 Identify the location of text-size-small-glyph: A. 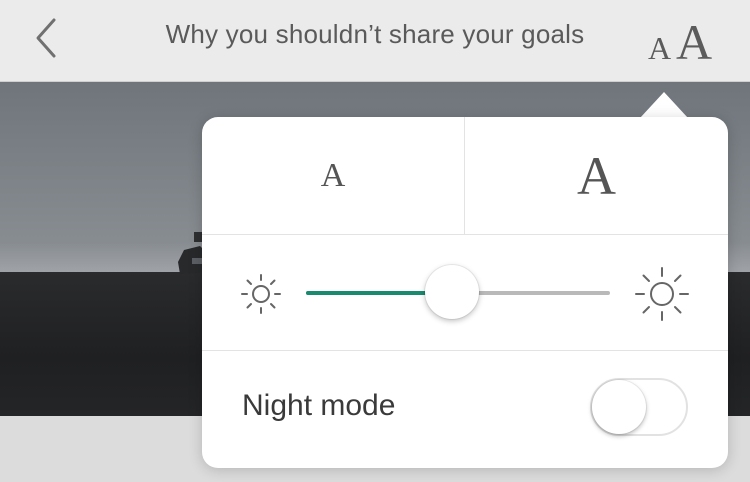
(660, 48).